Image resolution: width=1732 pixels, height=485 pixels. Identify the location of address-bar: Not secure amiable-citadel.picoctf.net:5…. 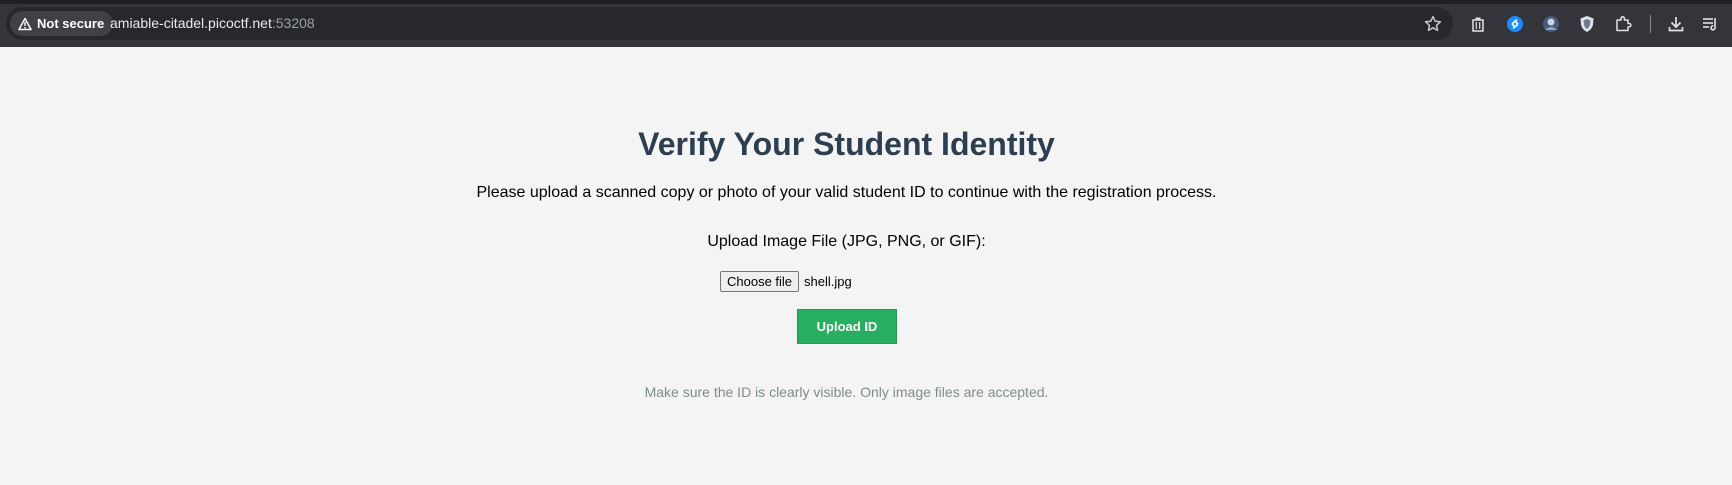
(729, 23).